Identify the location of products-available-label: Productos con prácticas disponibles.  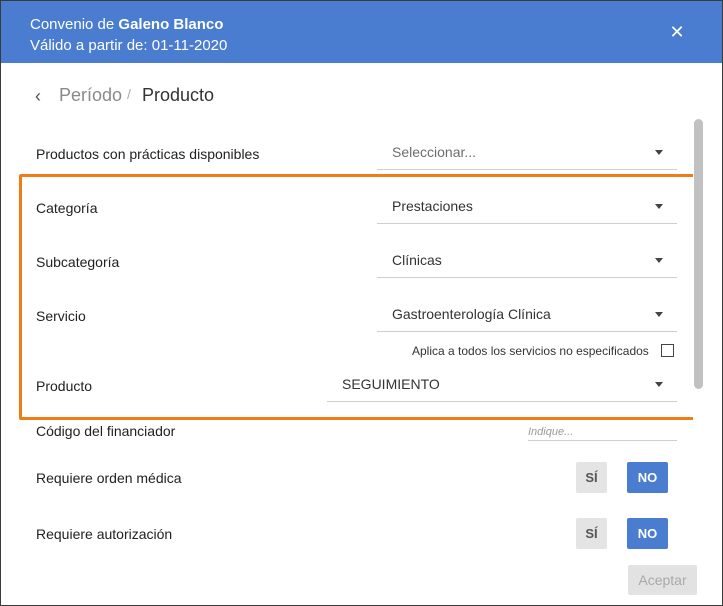
(148, 154).